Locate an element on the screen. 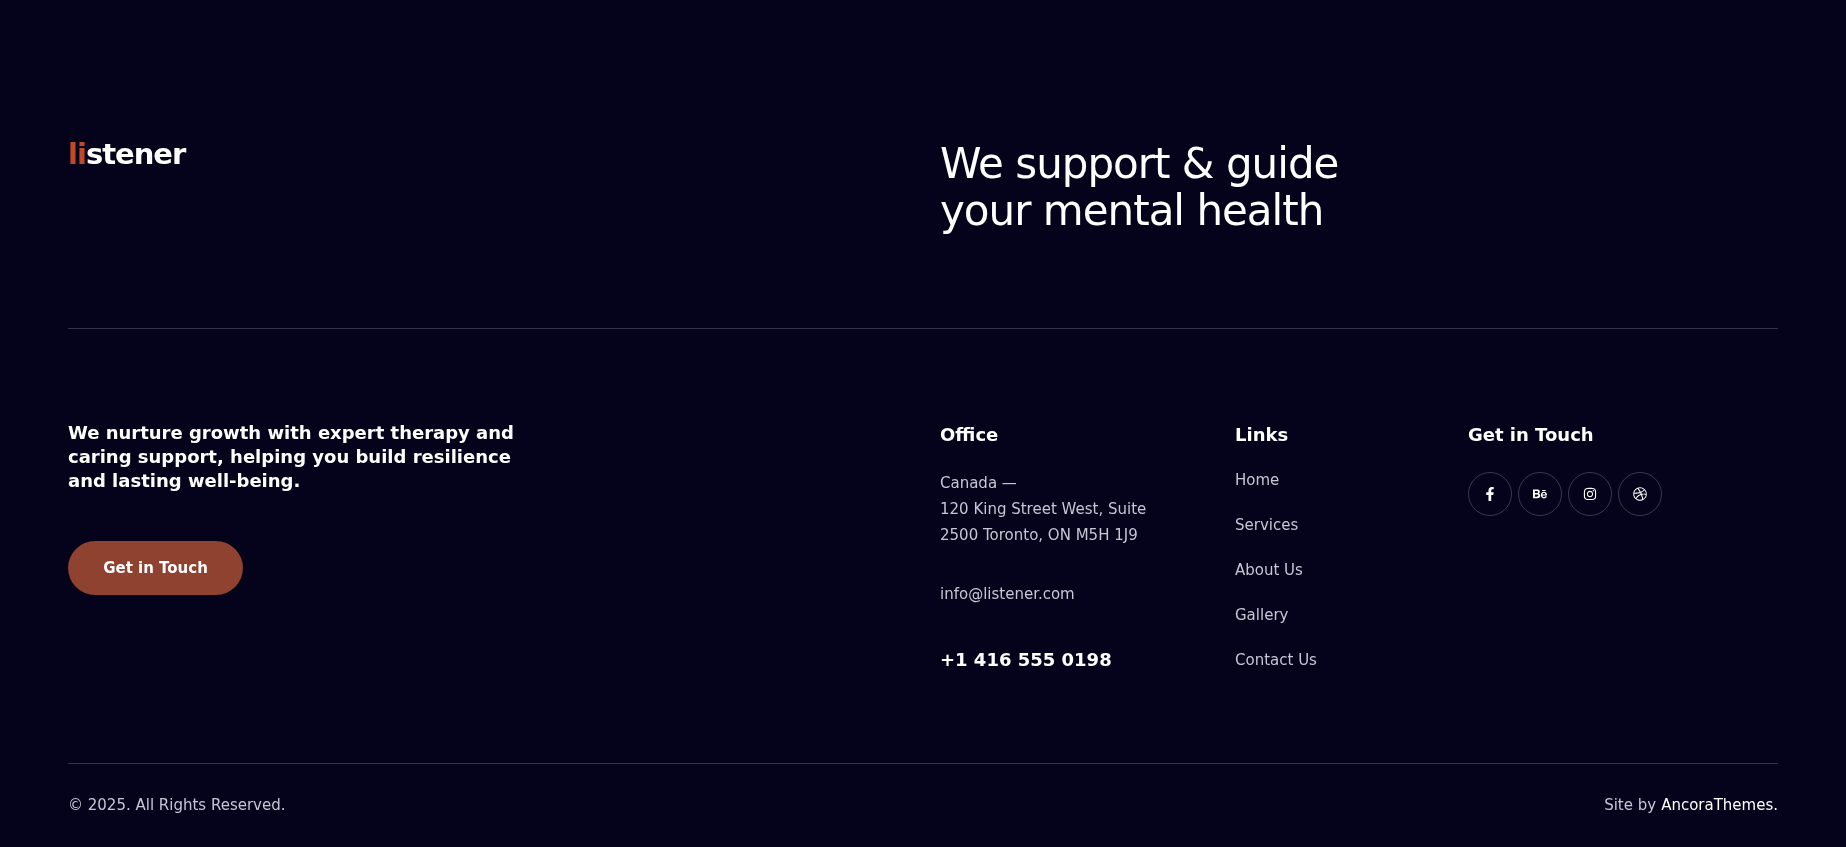 This screenshot has height=847, width=1846. footer-link: Gallery is located at coordinates (1262, 615).